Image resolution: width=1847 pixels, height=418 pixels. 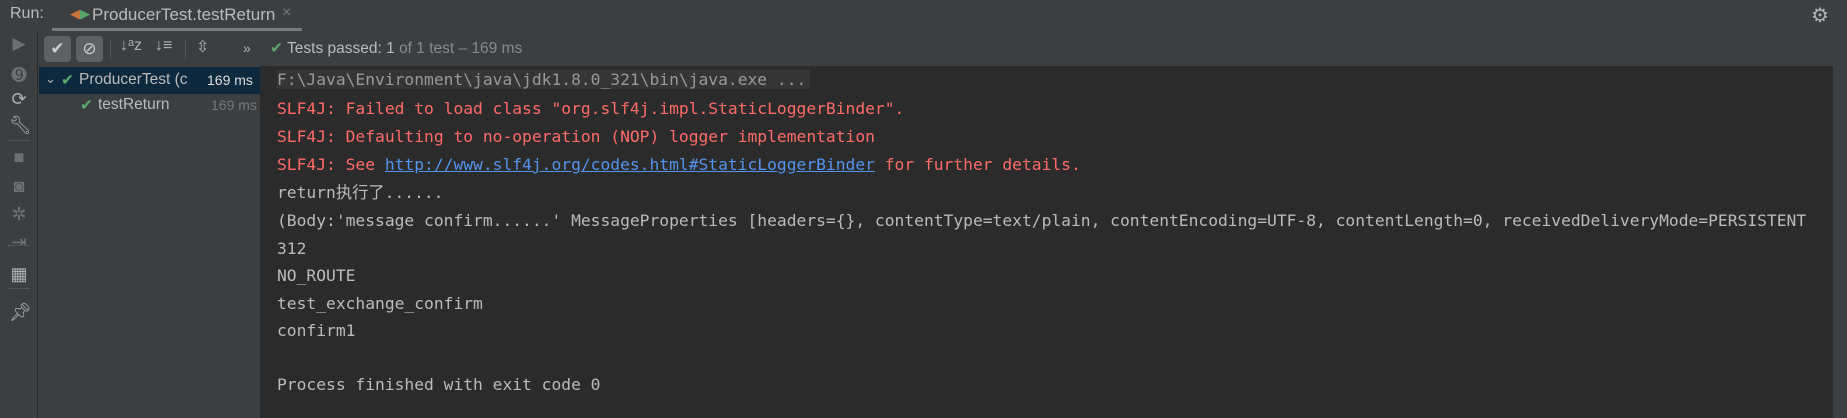 What do you see at coordinates (439, 384) in the screenshot?
I see `console-line-exit: Process finished with exit code 0` at bounding box center [439, 384].